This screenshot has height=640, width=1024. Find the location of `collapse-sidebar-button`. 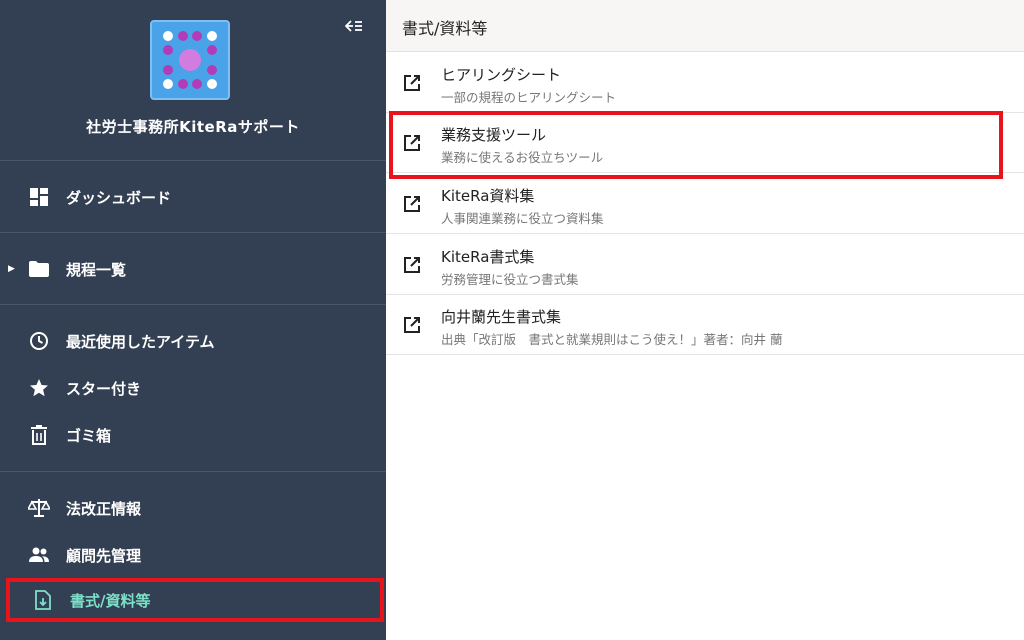

collapse-sidebar-button is located at coordinates (354, 26).